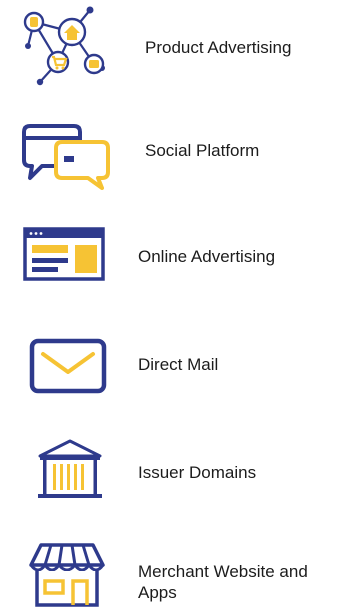  I want to click on channel-item-social-platform: Social Platform, so click(179, 155).